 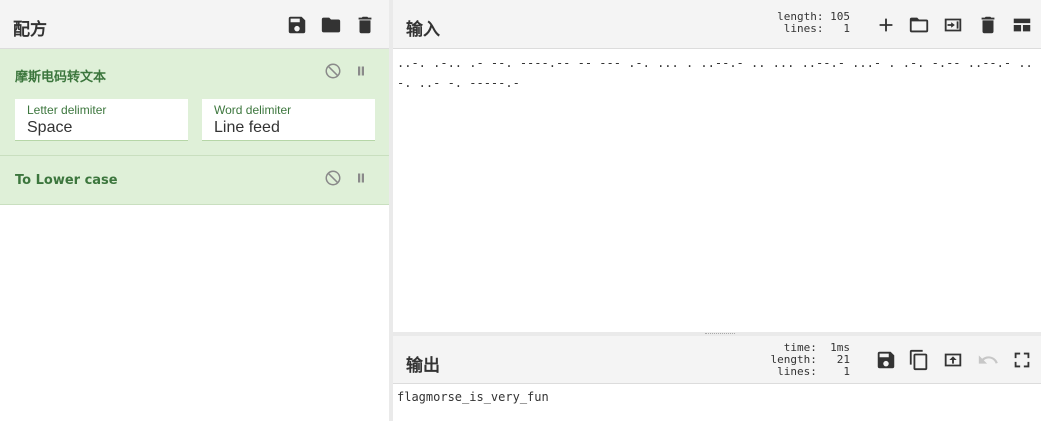 What do you see at coordinates (717, 397) in the screenshot?
I see `output-text: flagmorse_is_very_fun` at bounding box center [717, 397].